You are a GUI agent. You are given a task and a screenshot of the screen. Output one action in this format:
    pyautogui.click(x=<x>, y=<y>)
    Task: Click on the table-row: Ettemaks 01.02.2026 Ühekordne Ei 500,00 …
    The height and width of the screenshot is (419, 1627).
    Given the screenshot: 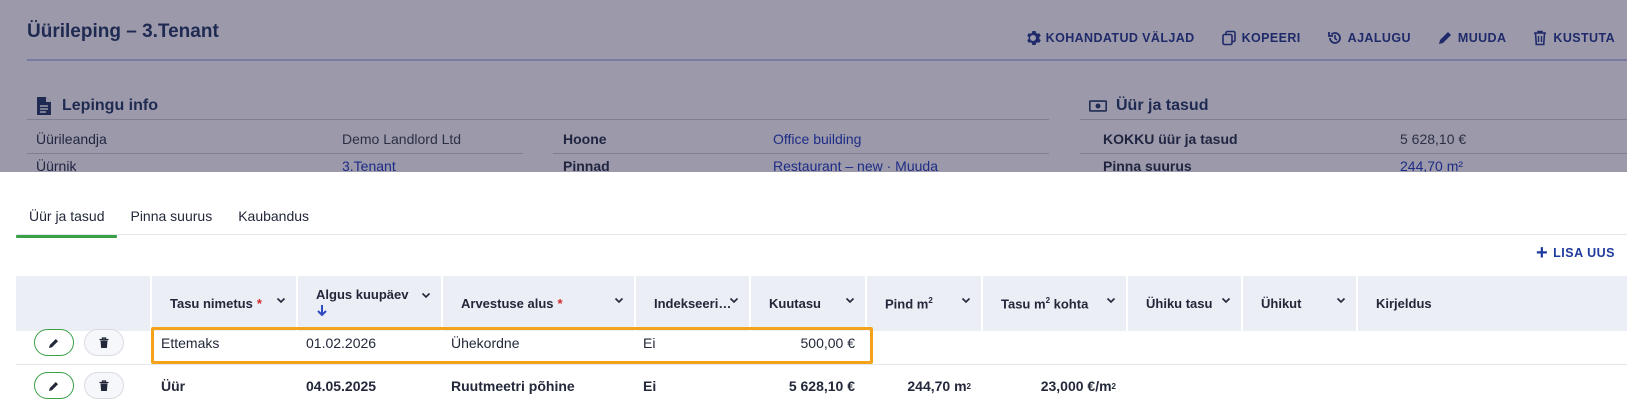 What is the action you would take?
    pyautogui.click(x=821, y=343)
    